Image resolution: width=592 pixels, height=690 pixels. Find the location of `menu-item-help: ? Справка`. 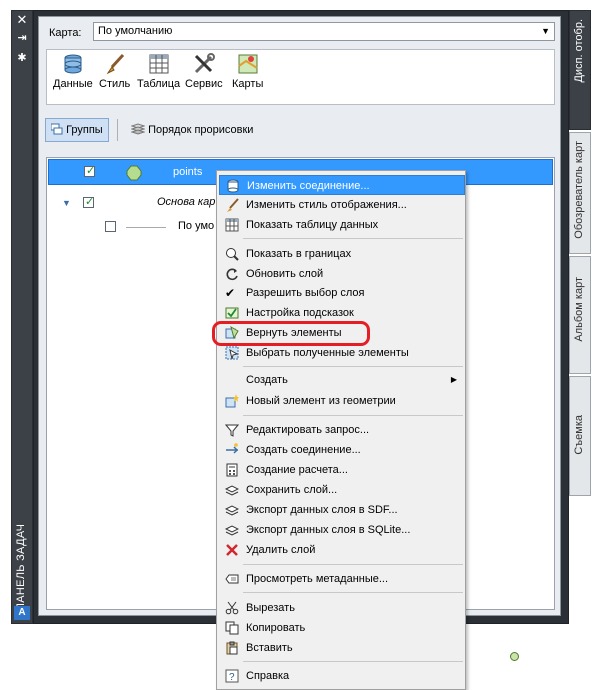

menu-item-help: ? Справка is located at coordinates (342, 676).